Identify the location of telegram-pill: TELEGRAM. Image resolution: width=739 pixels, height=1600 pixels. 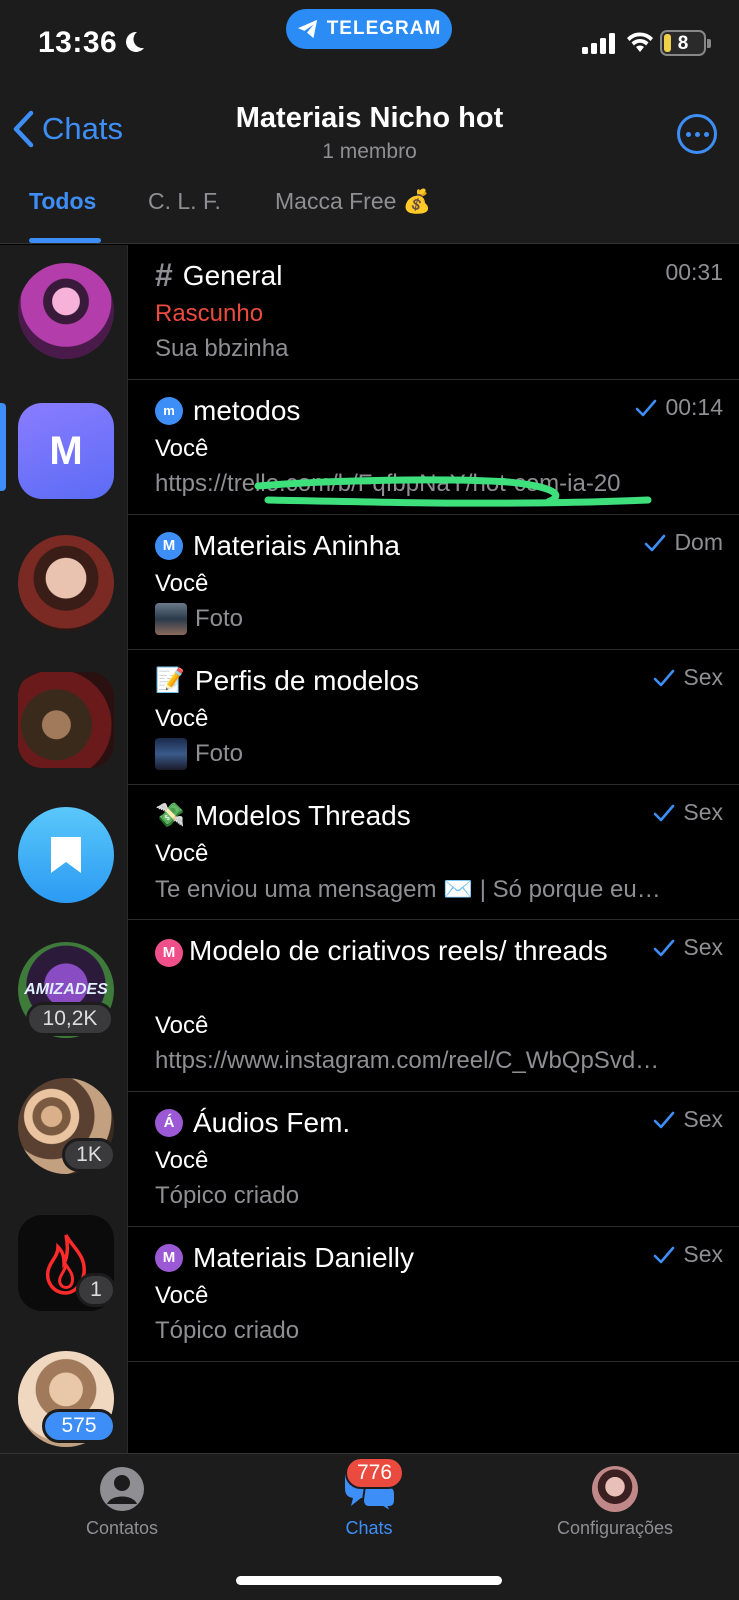
(369, 29).